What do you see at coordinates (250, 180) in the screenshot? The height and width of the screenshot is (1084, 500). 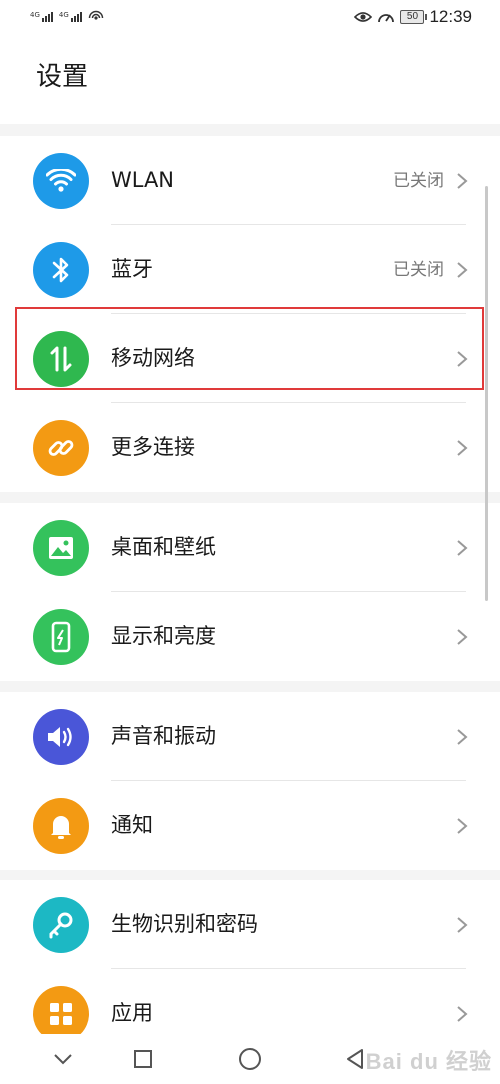 I see `settings-item-wlan: WLAN 已关闭` at bounding box center [250, 180].